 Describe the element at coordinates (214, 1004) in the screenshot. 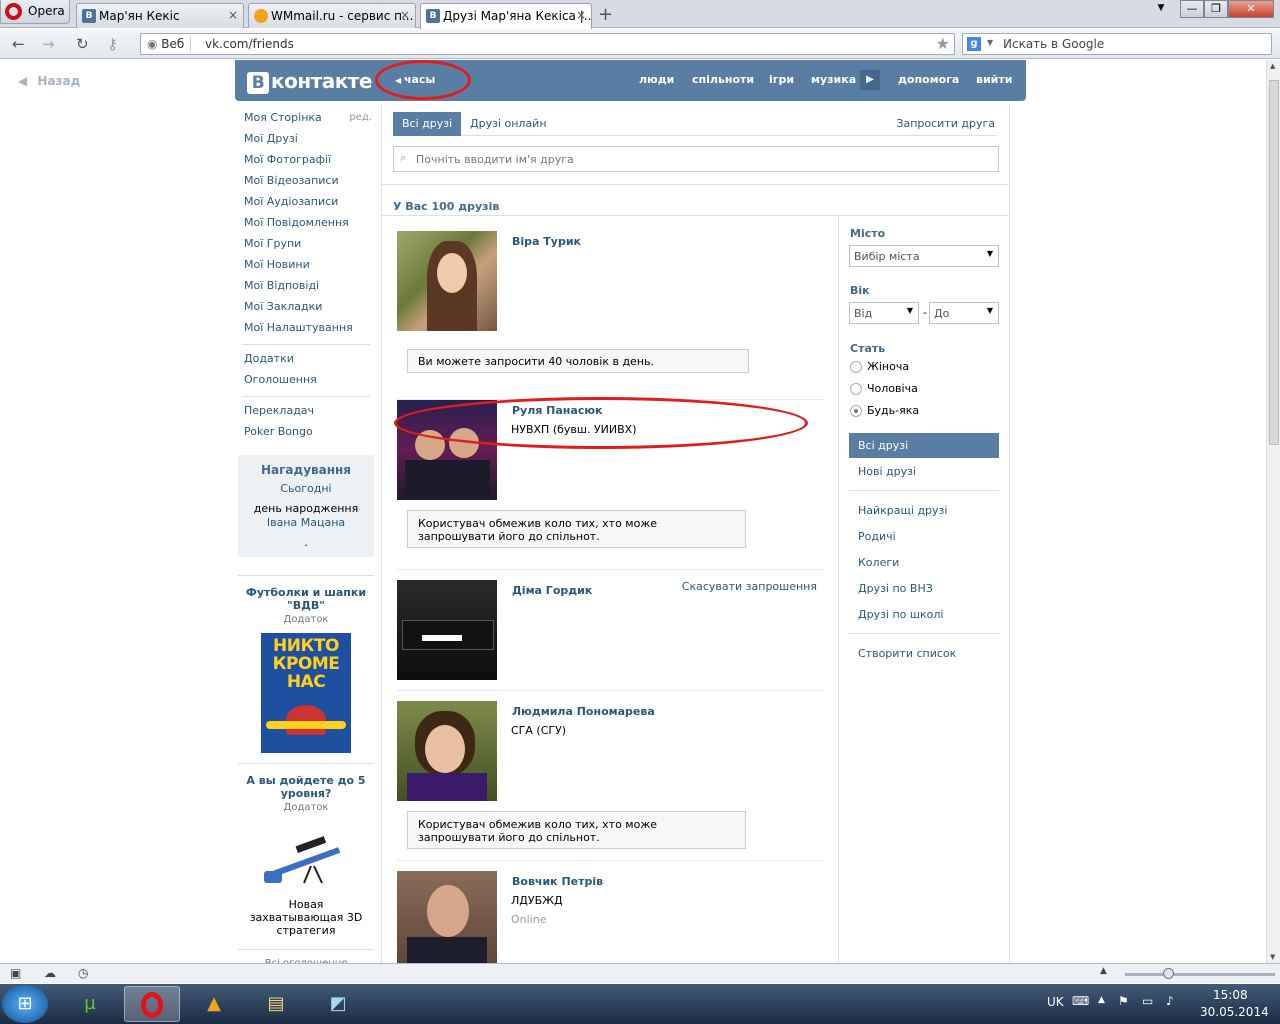

I see `aimp-icon: ▲` at that location.